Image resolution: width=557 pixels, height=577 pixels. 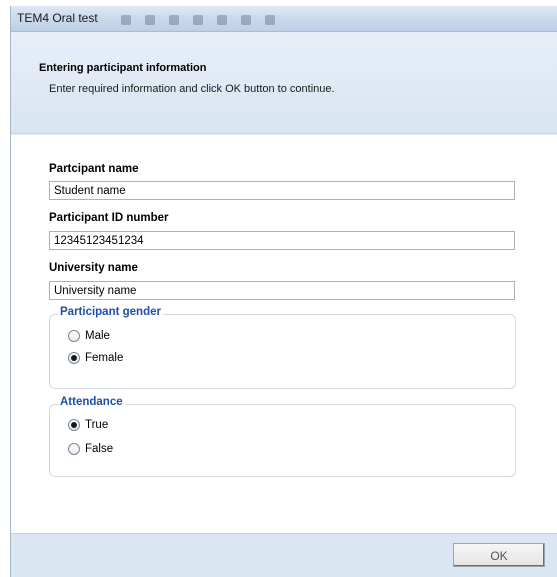 I want to click on attendance-option-true: True, so click(x=88, y=425).